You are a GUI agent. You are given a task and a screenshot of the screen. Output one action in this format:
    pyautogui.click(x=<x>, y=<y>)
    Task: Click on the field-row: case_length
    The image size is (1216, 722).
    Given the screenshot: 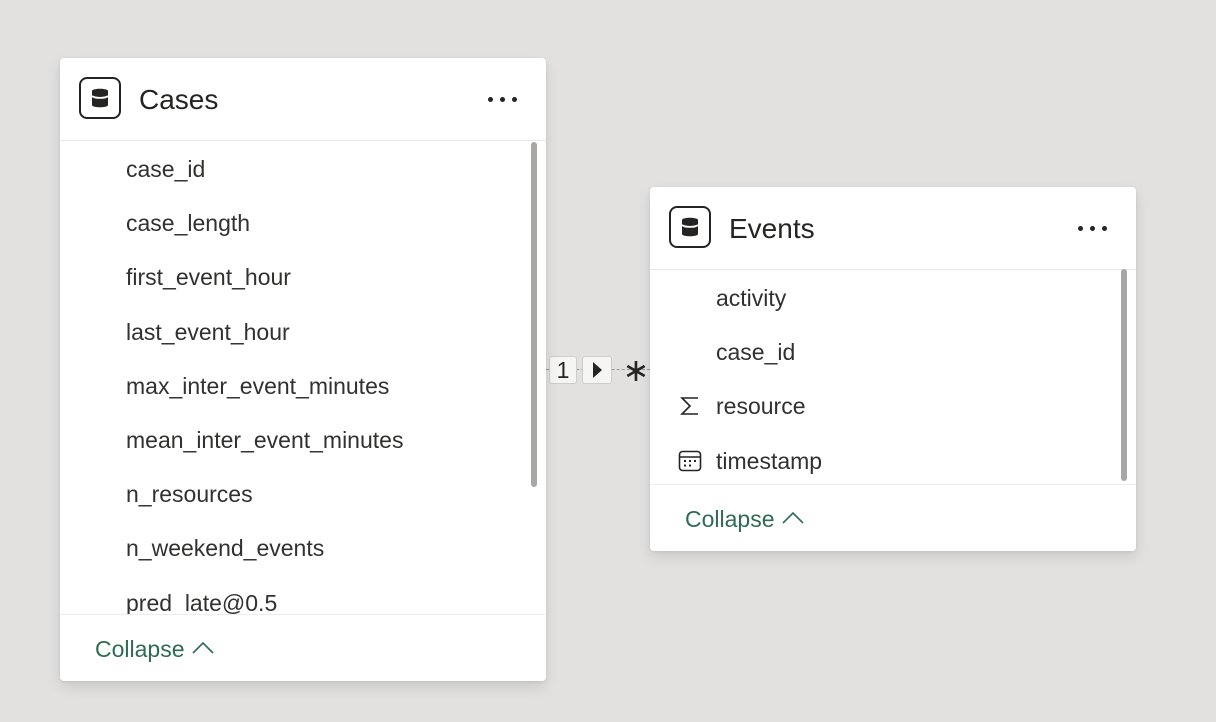 What is the action you would take?
    pyautogui.click(x=303, y=222)
    